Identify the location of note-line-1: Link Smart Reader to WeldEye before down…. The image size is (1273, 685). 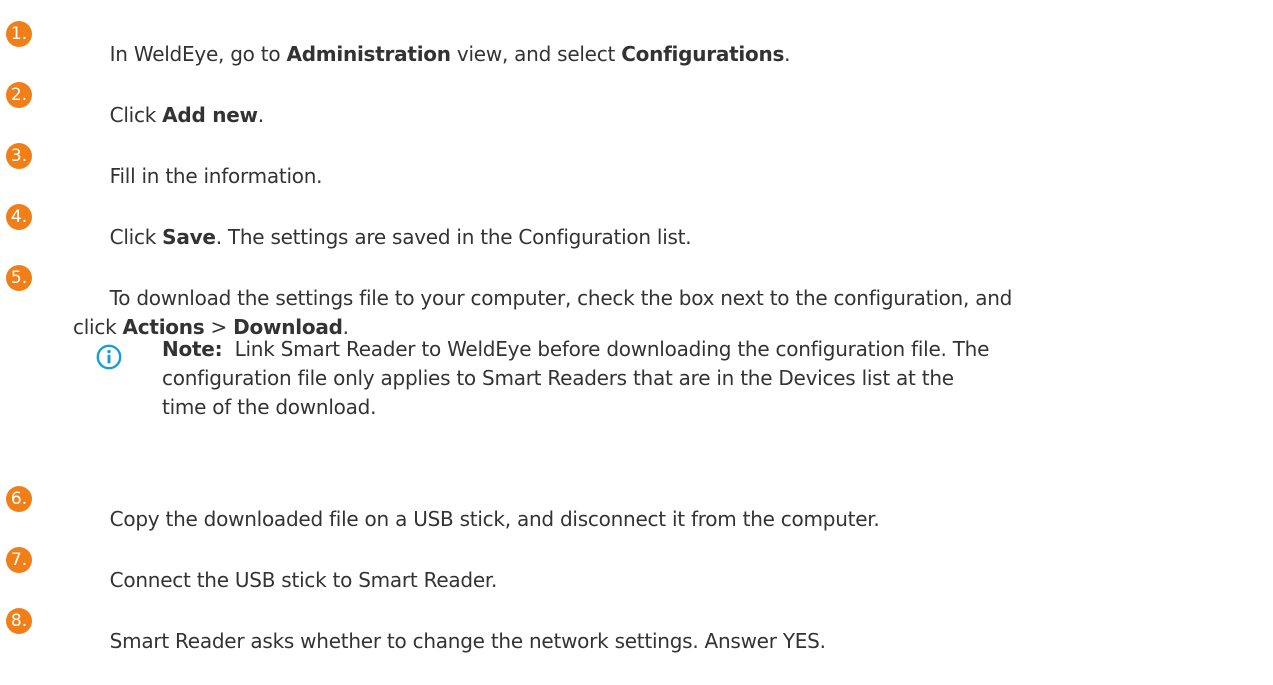
(612, 349).